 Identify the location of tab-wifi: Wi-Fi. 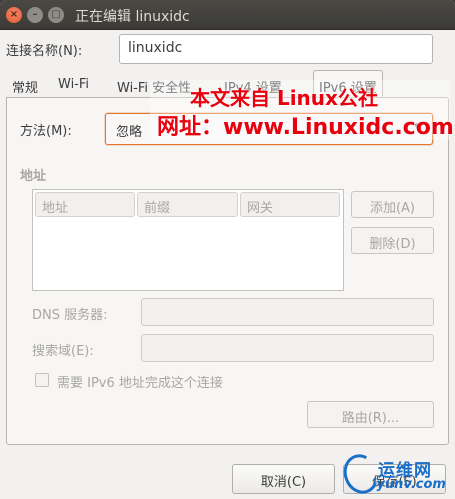
(73, 83).